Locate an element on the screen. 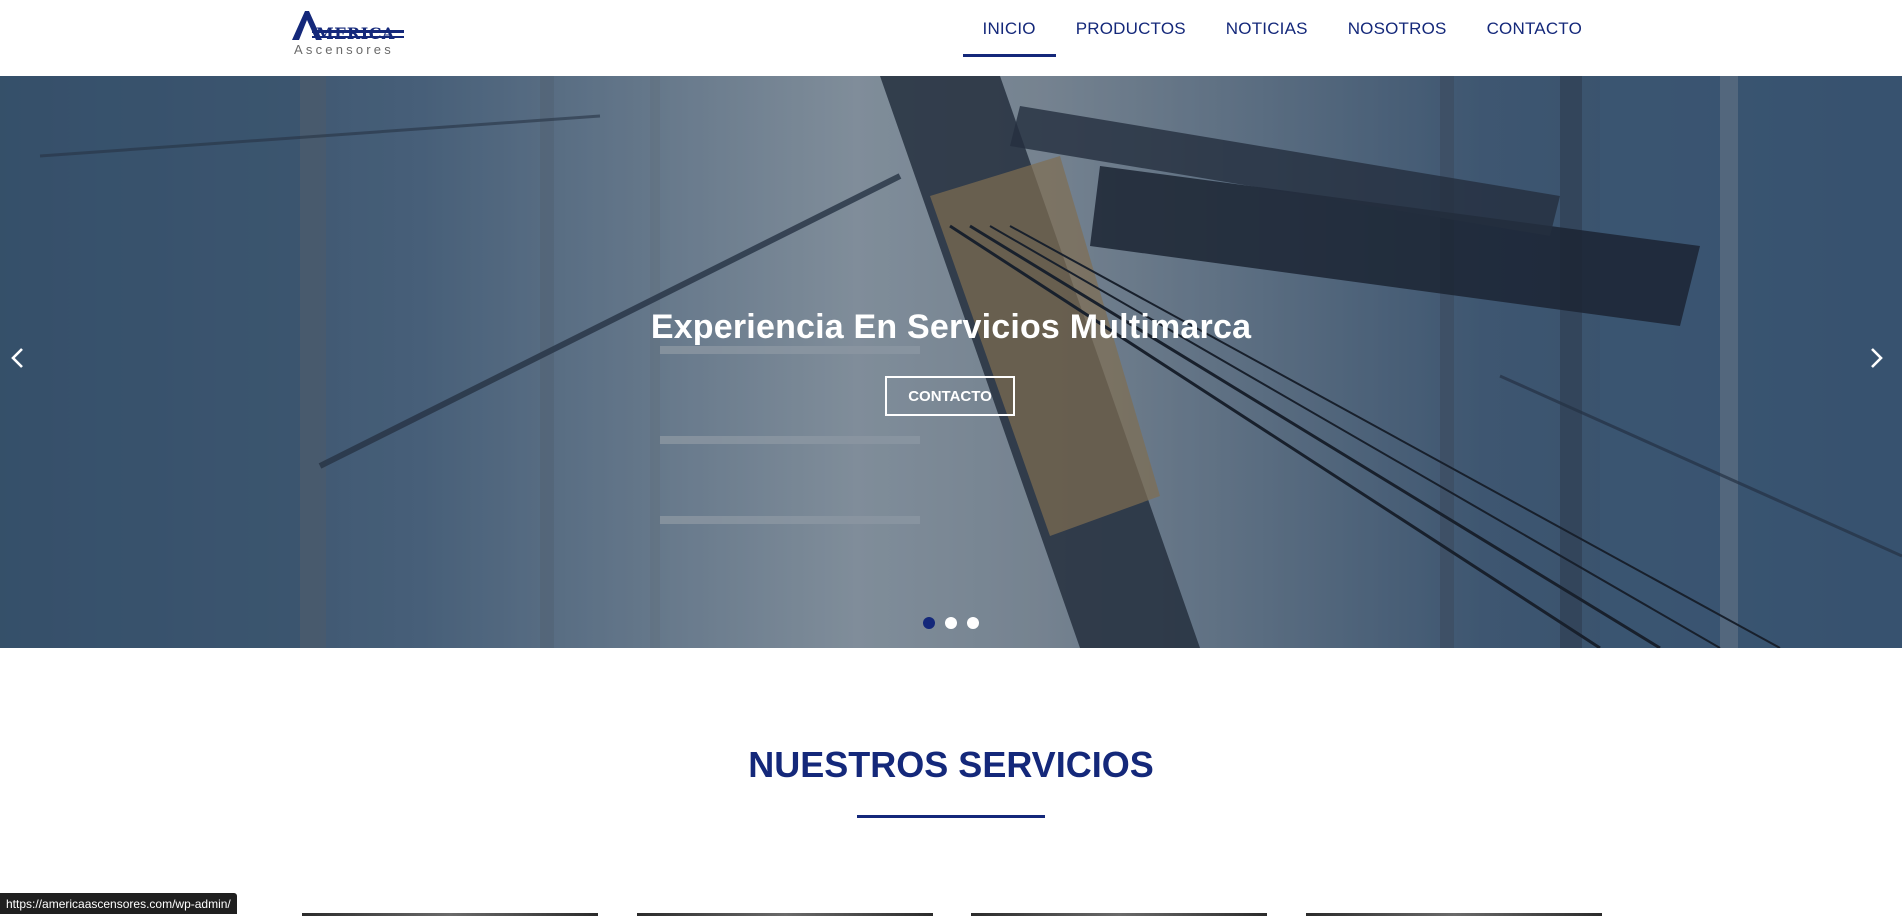 This screenshot has height=916, width=1902. slider-next-button is located at coordinates (1881, 366).